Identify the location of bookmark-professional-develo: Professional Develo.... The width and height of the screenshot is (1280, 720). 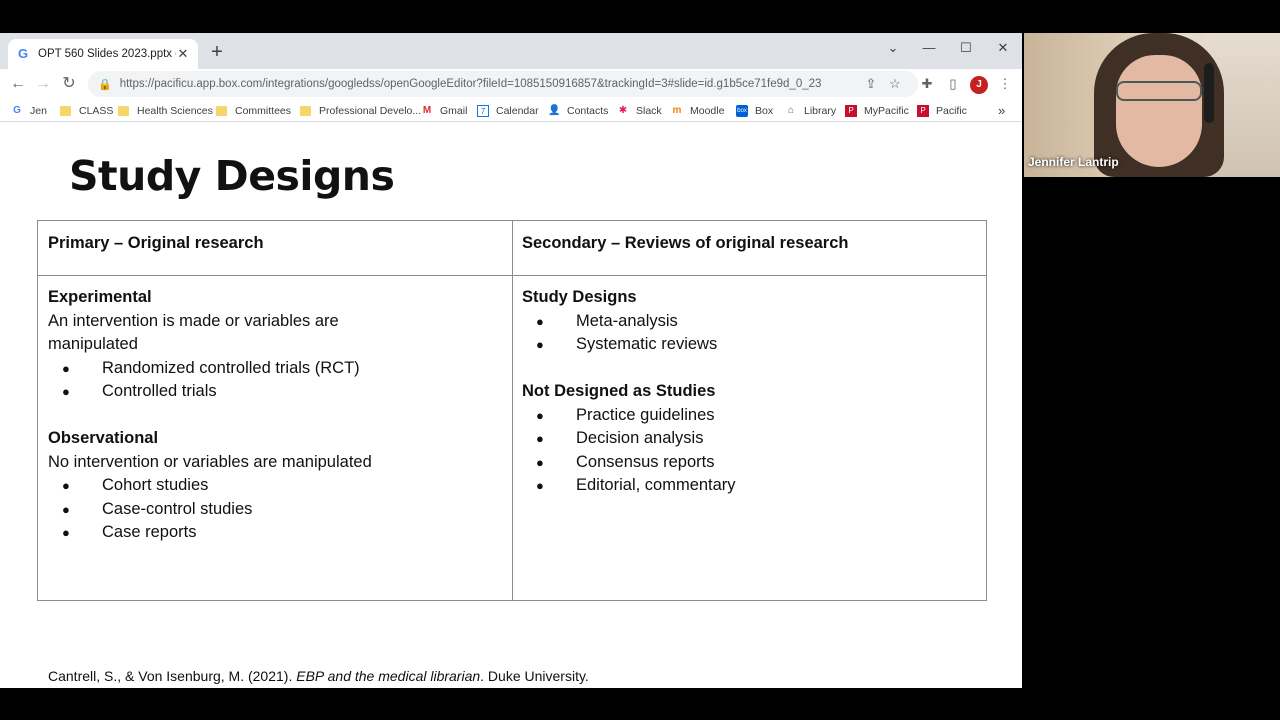
(360, 110).